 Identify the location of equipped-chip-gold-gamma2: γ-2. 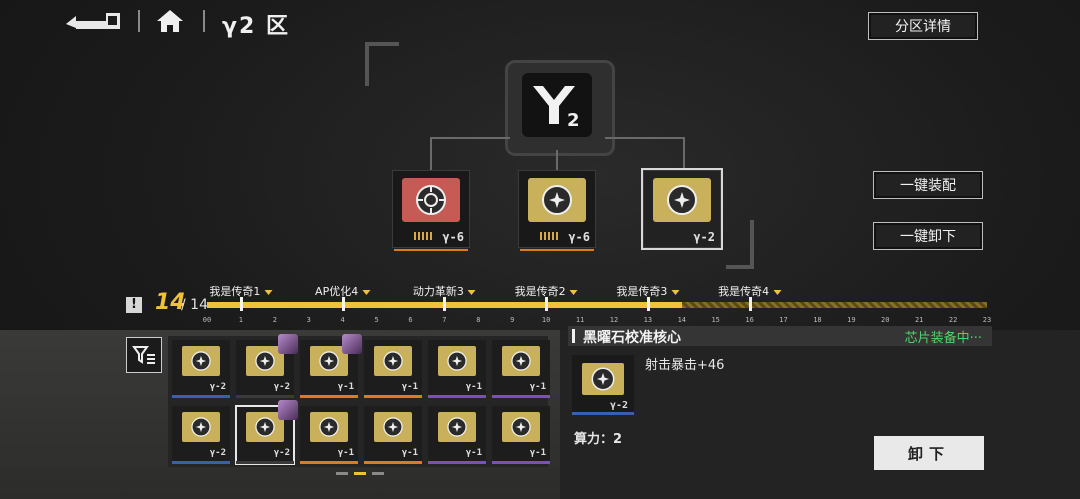
(682, 209).